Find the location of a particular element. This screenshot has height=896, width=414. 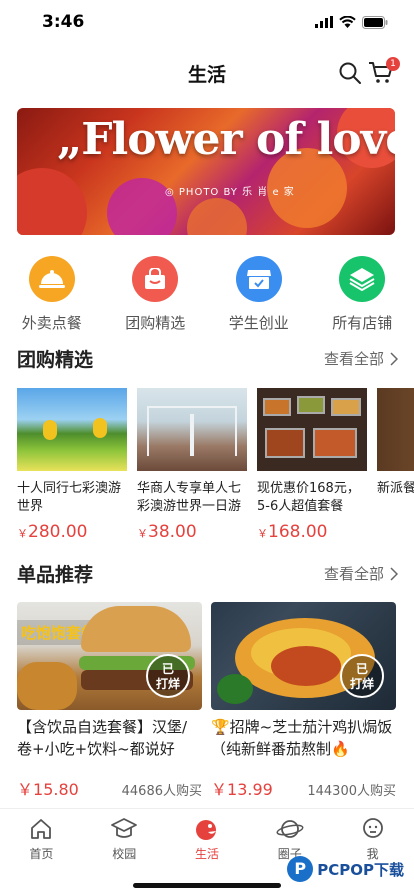

search-icon is located at coordinates (350, 73).